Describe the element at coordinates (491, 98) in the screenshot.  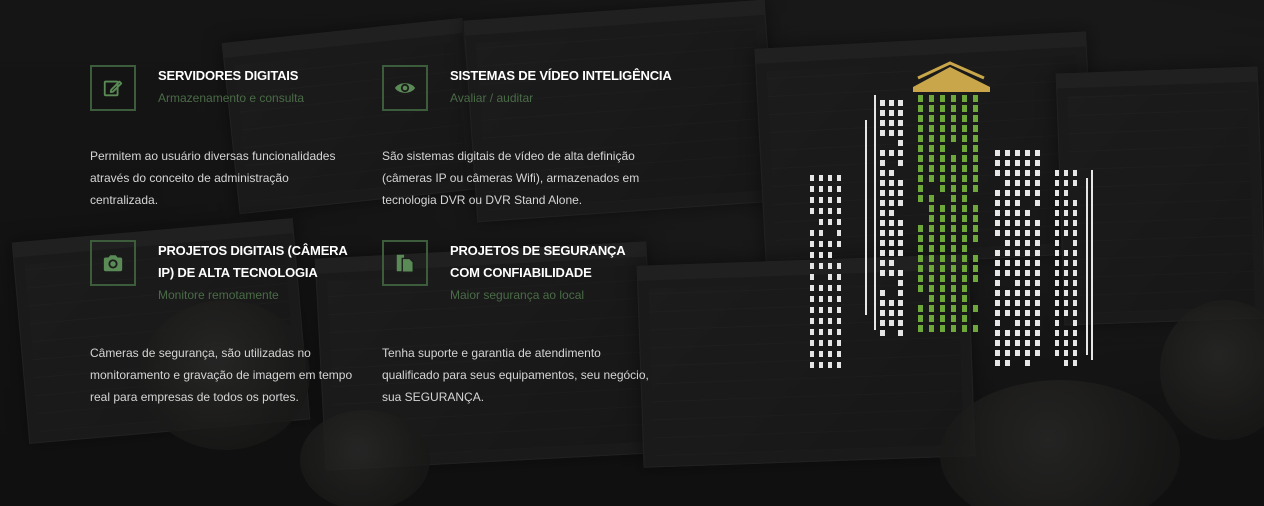
I see `feature-subtitle: Avaliar / auditar` at that location.